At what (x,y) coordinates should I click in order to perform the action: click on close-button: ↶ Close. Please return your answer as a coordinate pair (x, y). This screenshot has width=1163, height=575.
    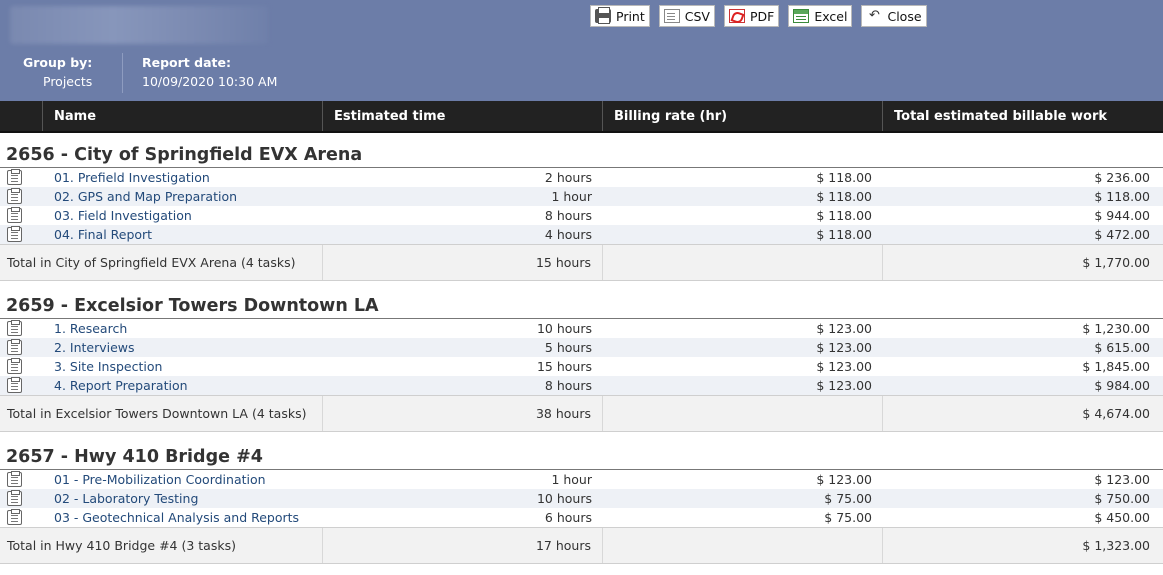
    Looking at the image, I should click on (894, 16).